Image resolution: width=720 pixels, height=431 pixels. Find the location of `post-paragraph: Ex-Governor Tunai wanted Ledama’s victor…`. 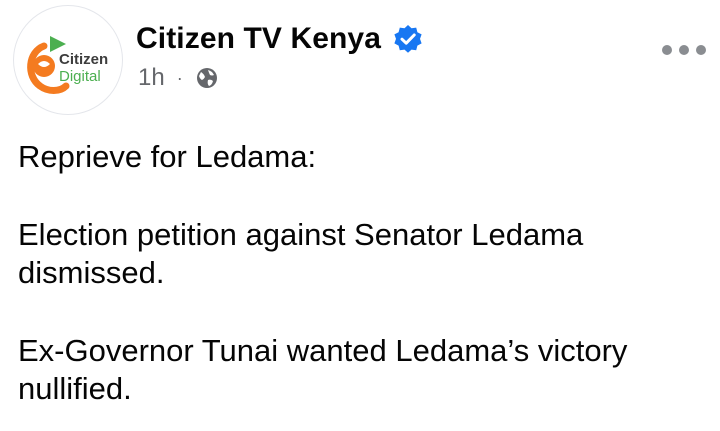

post-paragraph: Ex-Governor Tunai wanted Ledama’s victor… is located at coordinates (323, 369).